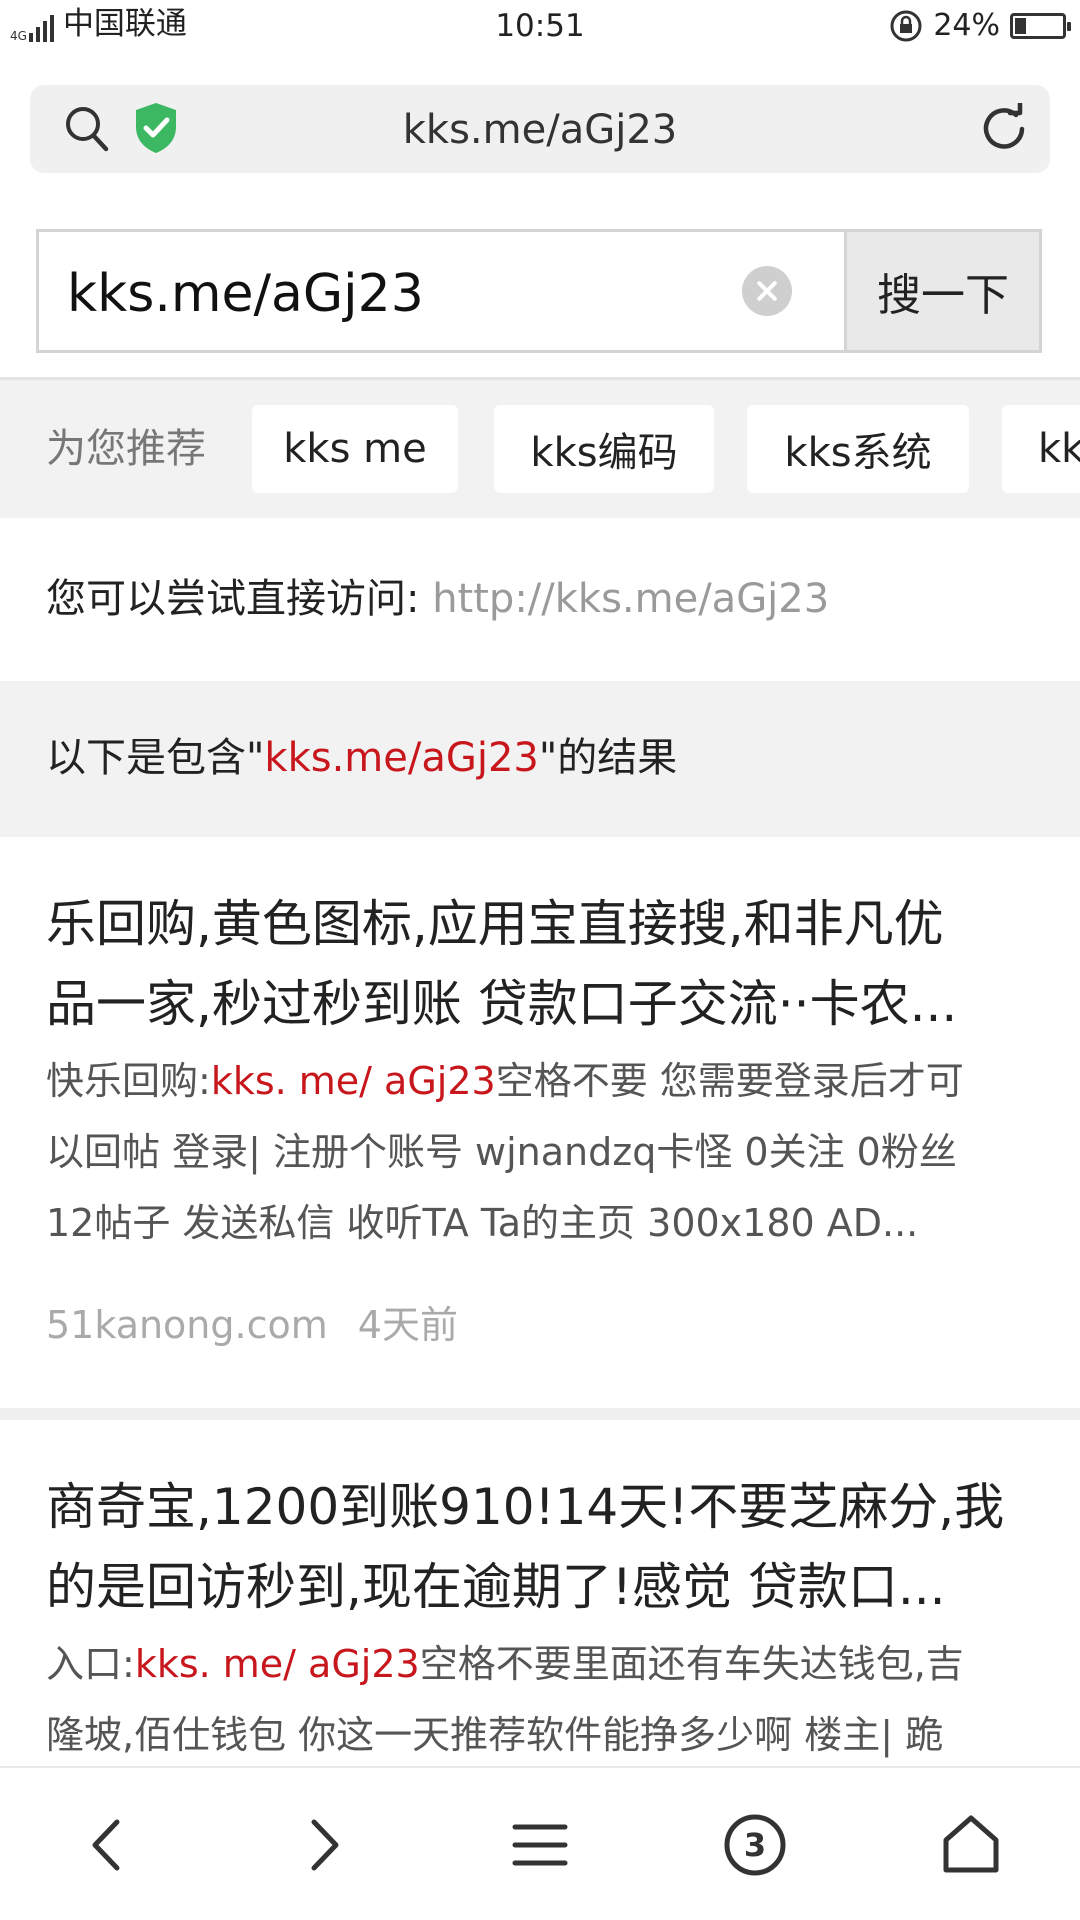 Image resolution: width=1080 pixels, height=1920 pixels. I want to click on results-header-suffix: "的结果, so click(608, 758).